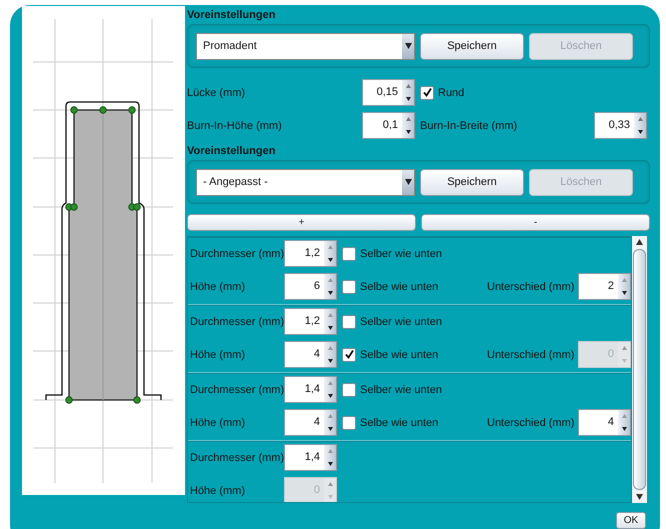 The image size is (666, 529). I want to click on field-label: Lücke (mm), so click(216, 92).